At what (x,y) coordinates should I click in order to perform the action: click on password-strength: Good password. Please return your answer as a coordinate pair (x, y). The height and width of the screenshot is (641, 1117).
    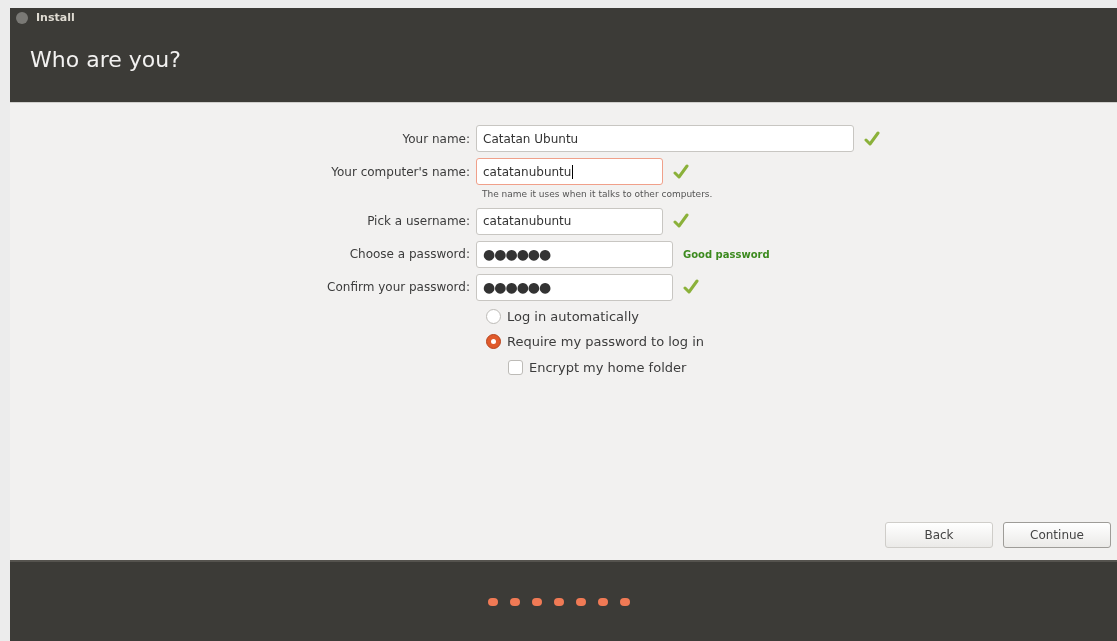
    Looking at the image, I should click on (726, 254).